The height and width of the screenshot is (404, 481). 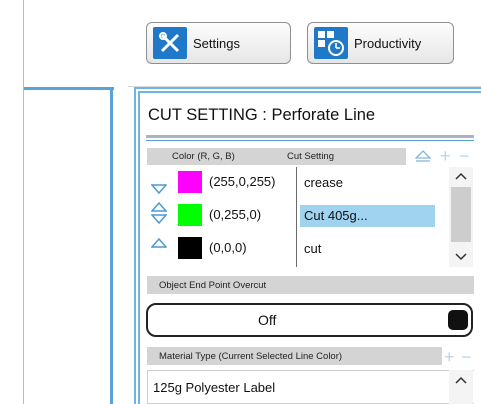 What do you see at coordinates (310, 140) in the screenshot?
I see `title-rule-accent` at bounding box center [310, 140].